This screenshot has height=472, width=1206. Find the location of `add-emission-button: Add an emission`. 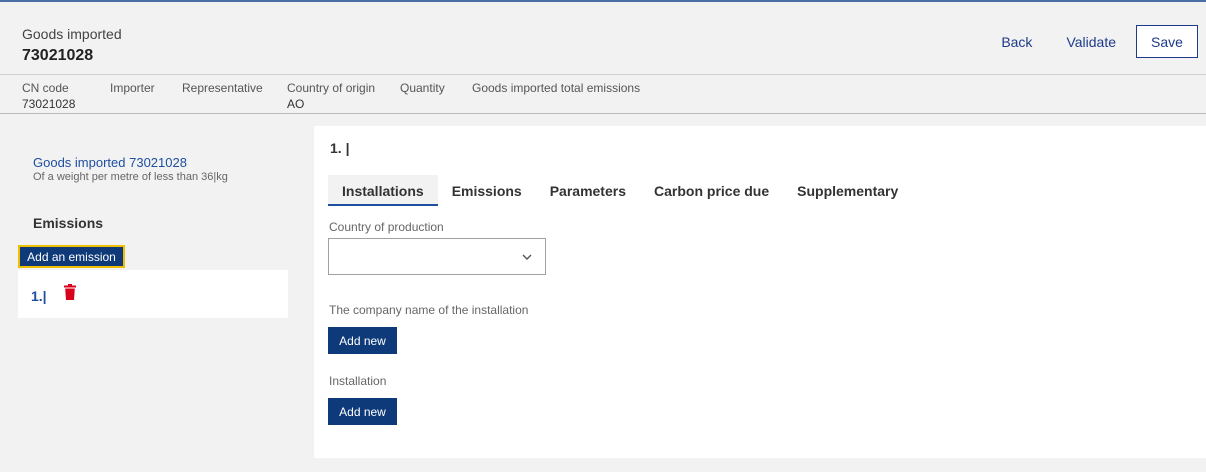

add-emission-button: Add an emission is located at coordinates (71, 256).